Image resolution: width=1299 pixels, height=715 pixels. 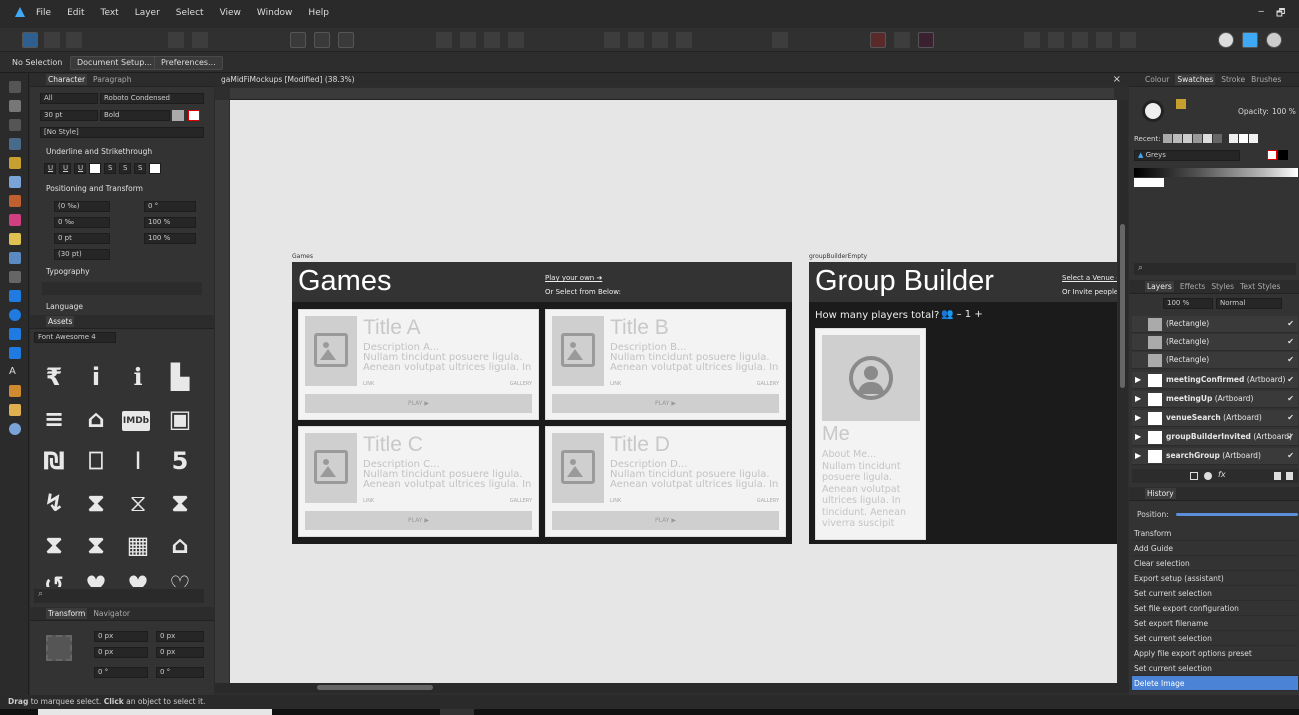 I want to click on select-venue-link: Select a Venue ➔, so click(x=1089, y=278).